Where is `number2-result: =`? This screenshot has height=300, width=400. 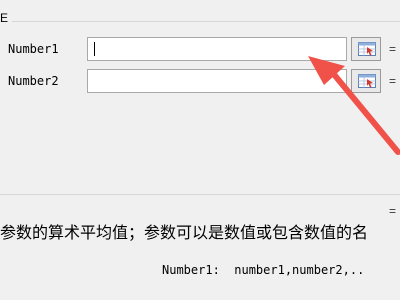
number2-result: = is located at coordinates (393, 81).